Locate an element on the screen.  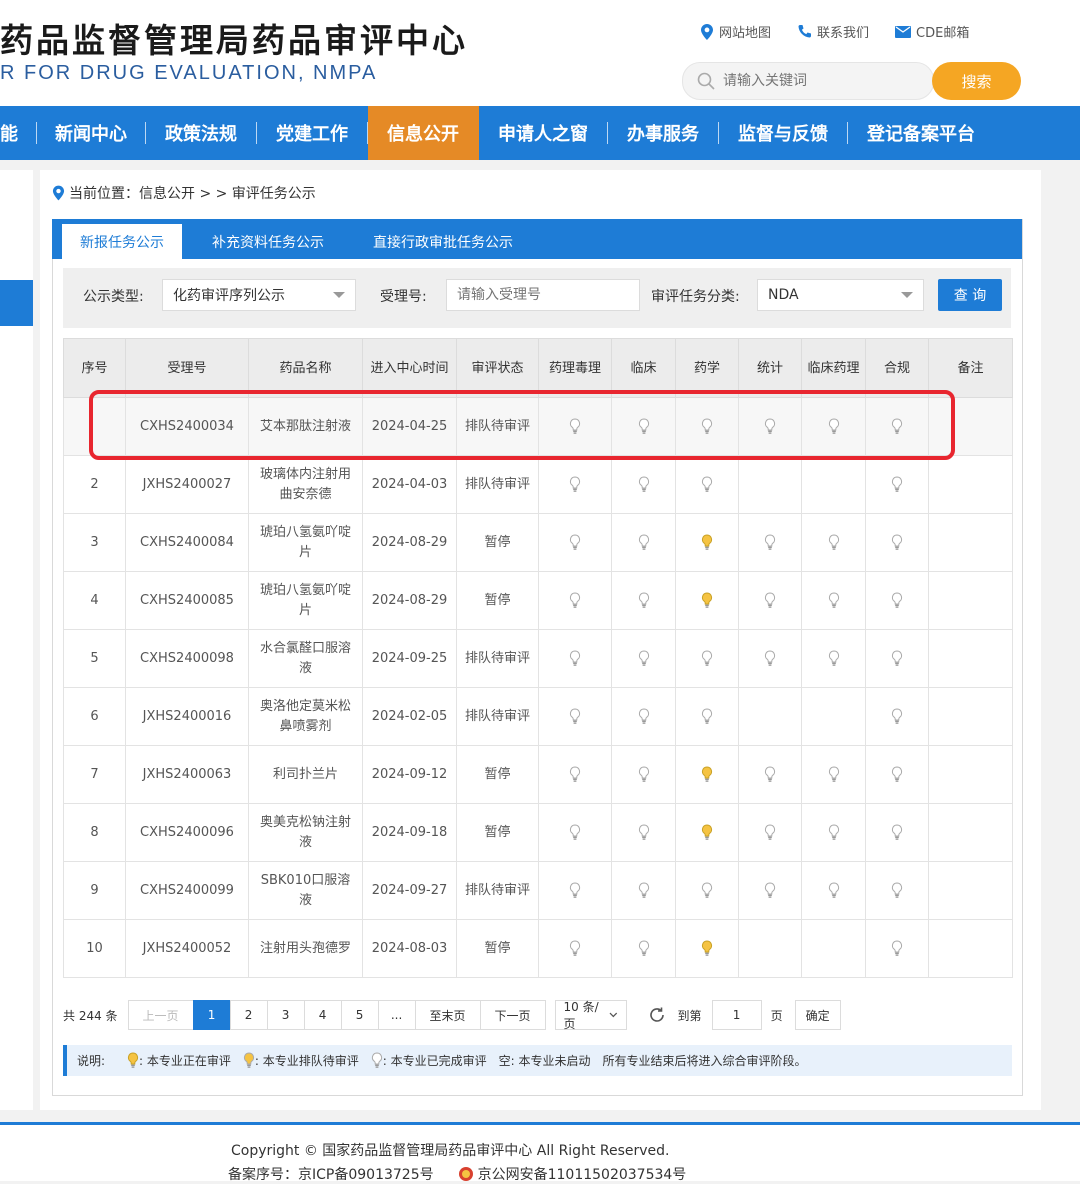
sitemap-link: 网站地图 is located at coordinates (735, 31).